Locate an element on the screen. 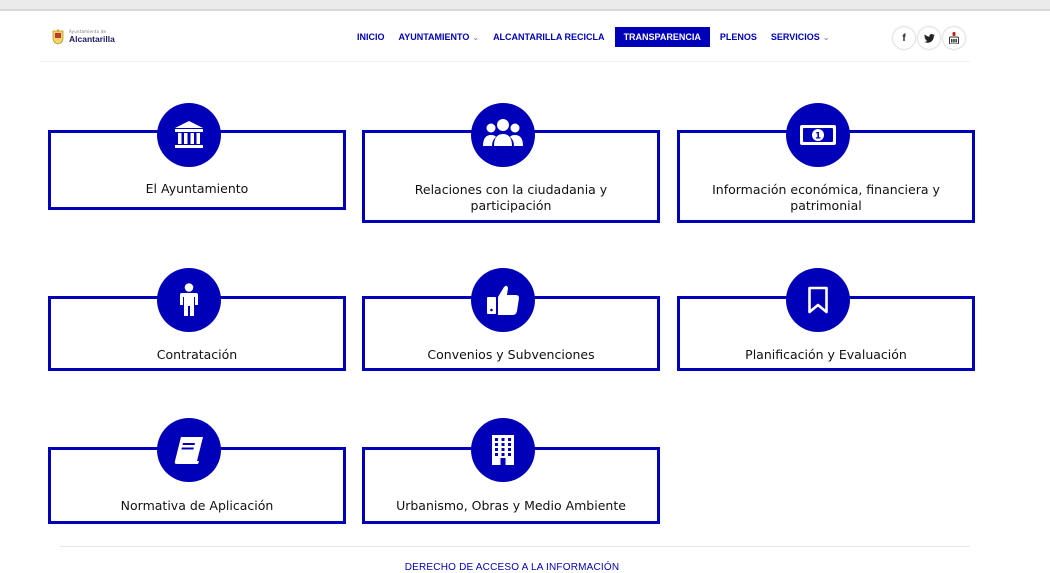 Image resolution: width=1050 pixels, height=573 pixels. site-logo: Ayuntamiento de Alcantarilla is located at coordinates (82, 37).